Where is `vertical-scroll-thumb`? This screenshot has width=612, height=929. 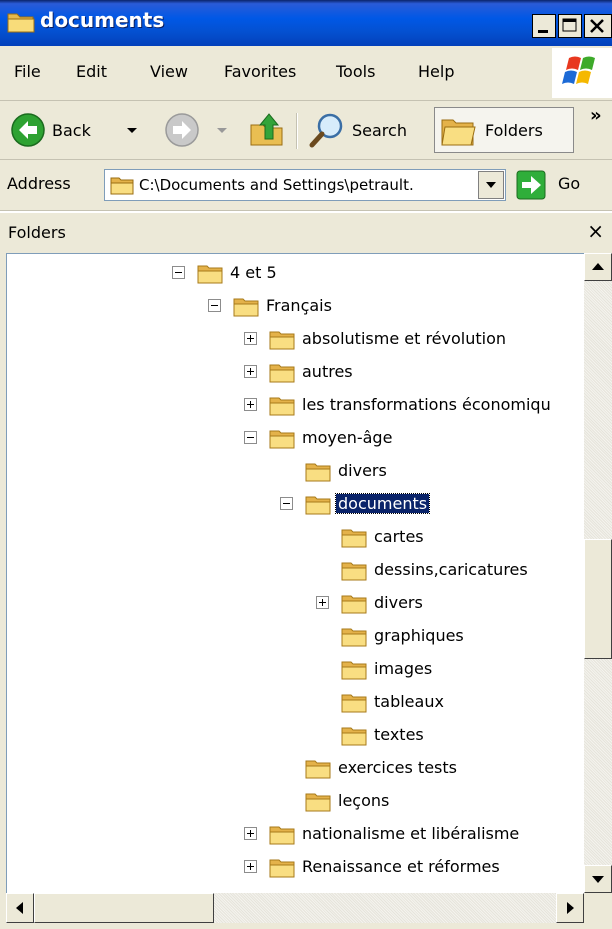 vertical-scroll-thumb is located at coordinates (598, 599).